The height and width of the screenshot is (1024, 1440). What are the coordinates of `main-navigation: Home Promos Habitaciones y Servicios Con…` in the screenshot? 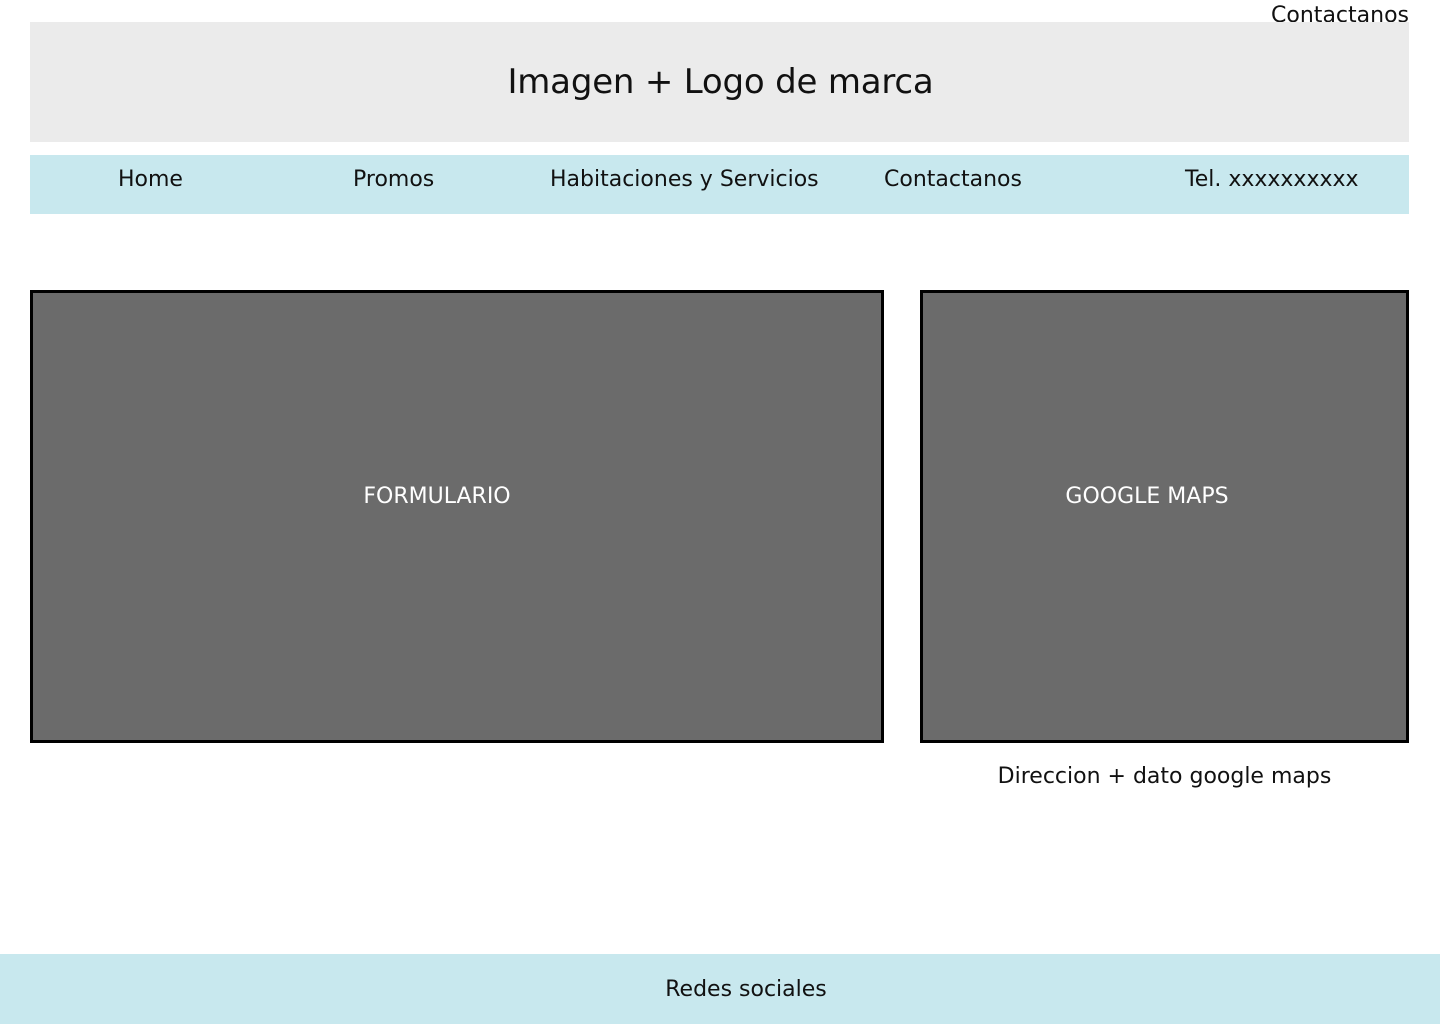 It's located at (719, 184).